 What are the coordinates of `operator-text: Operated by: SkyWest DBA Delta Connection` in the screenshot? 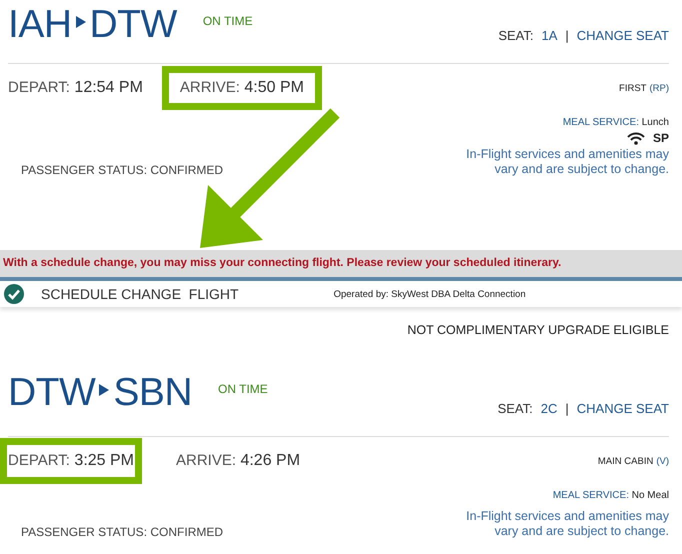 It's located at (430, 294).